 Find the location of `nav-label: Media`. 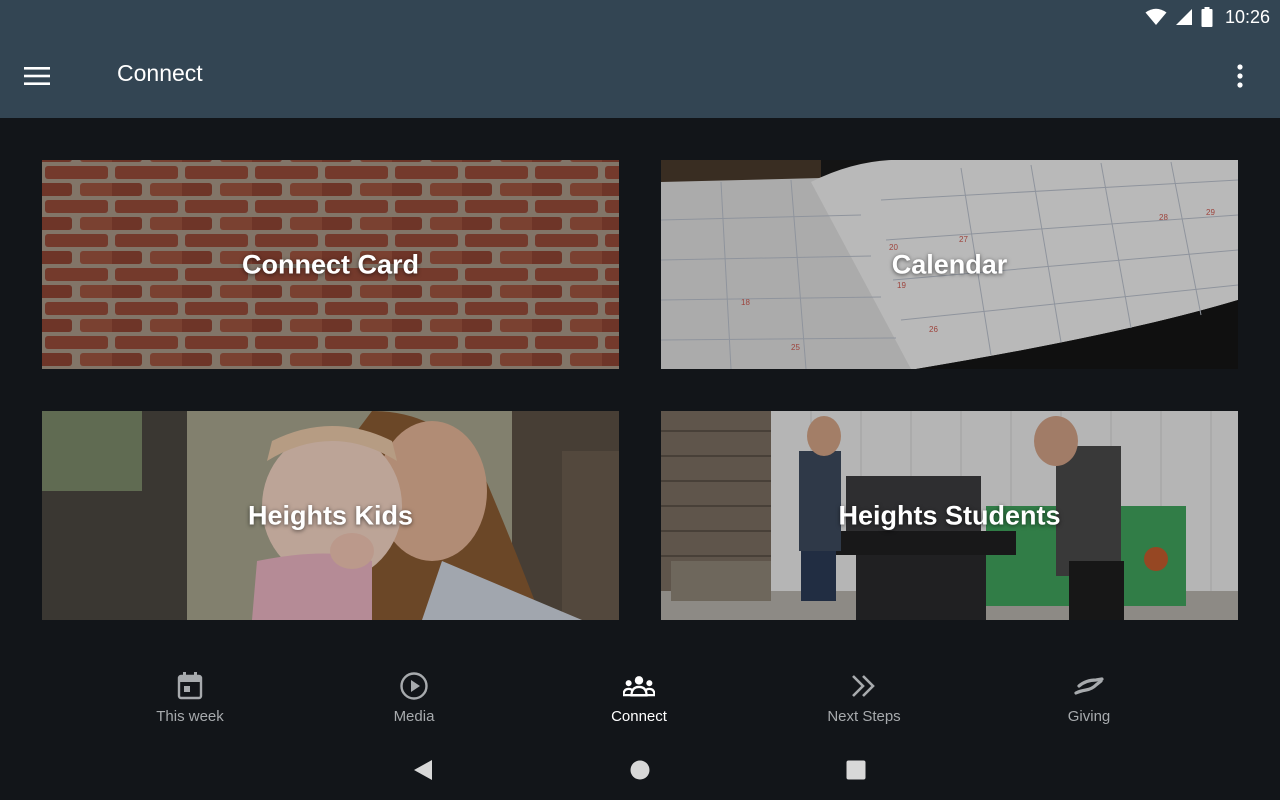

nav-label: Media is located at coordinates (414, 716).